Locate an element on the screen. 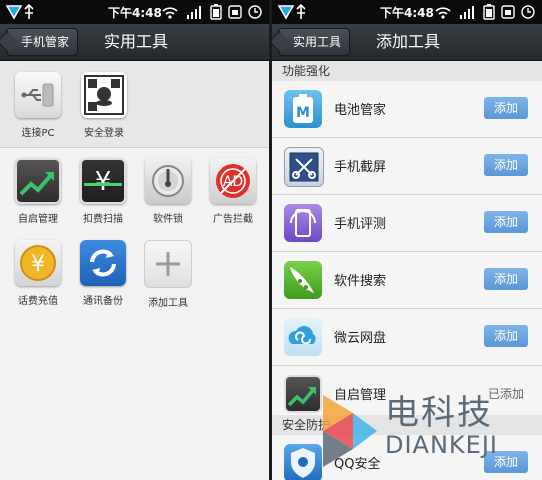 The image size is (542, 480). back-button: 实用工具 is located at coordinates (314, 42).